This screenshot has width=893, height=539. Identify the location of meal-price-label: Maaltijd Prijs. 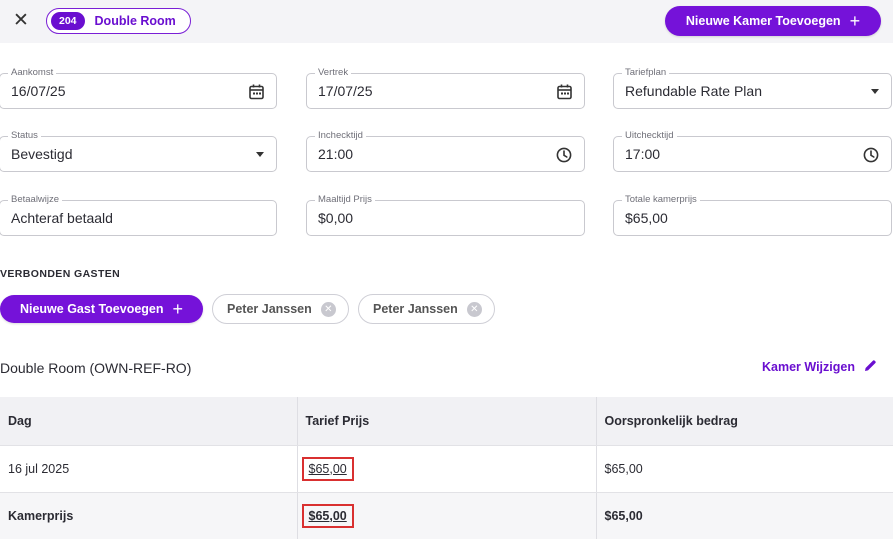
(345, 200).